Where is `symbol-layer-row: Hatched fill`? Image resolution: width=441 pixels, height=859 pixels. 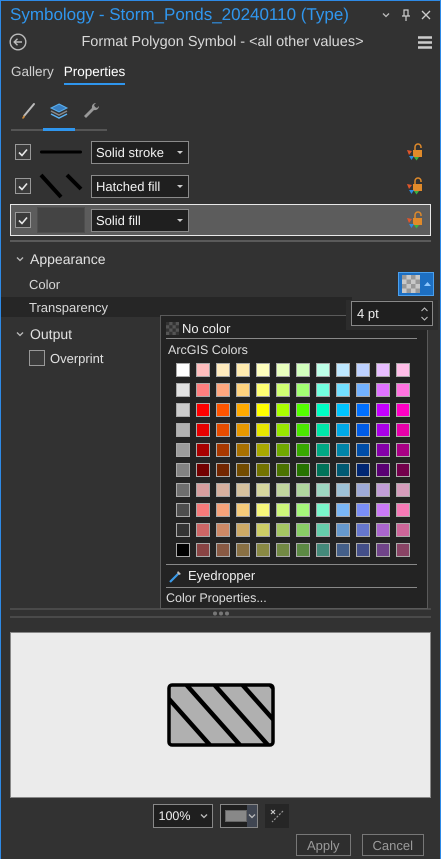
symbol-layer-row: Hatched fill is located at coordinates (220, 186).